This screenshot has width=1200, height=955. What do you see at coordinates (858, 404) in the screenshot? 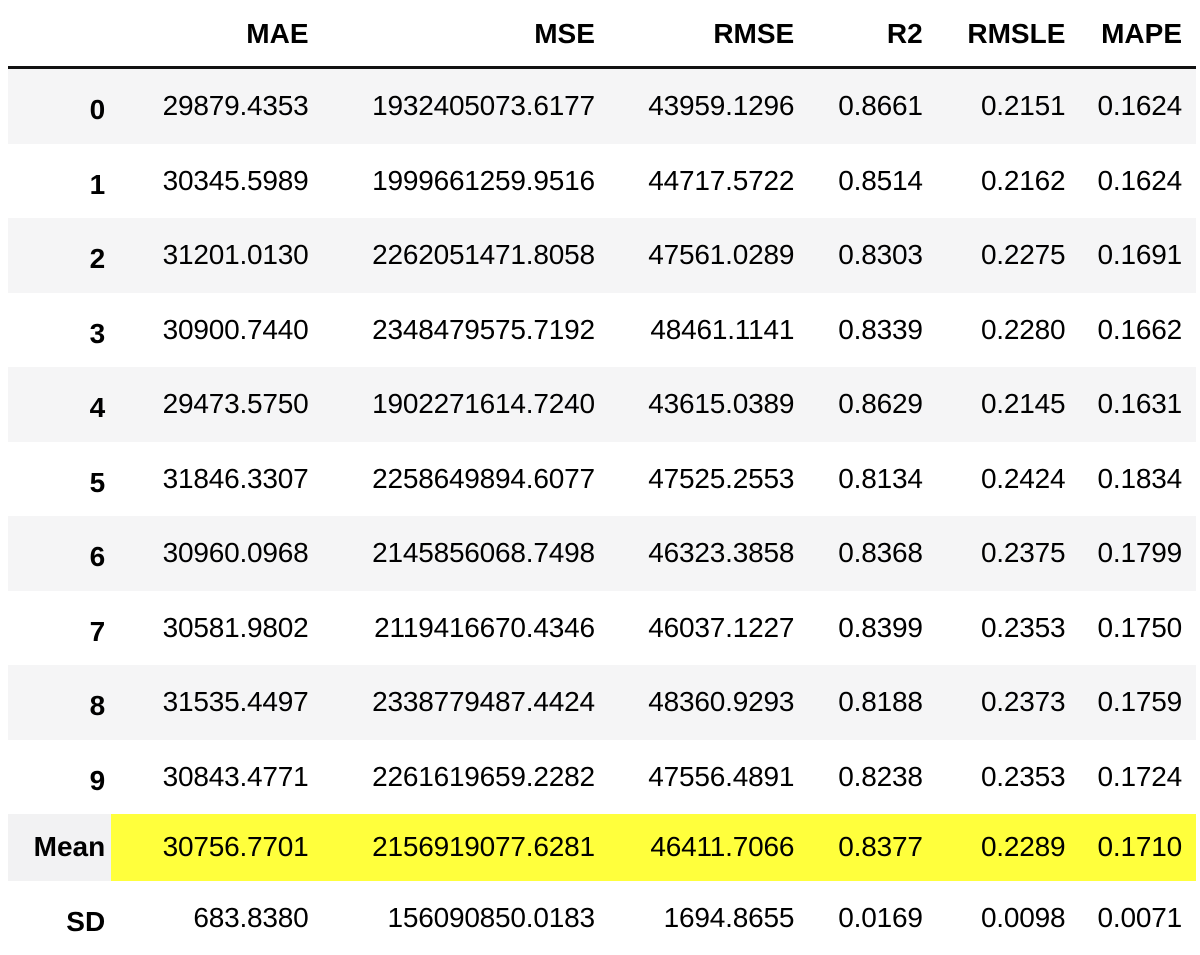
I see `cell-r2: 0.8629` at bounding box center [858, 404].